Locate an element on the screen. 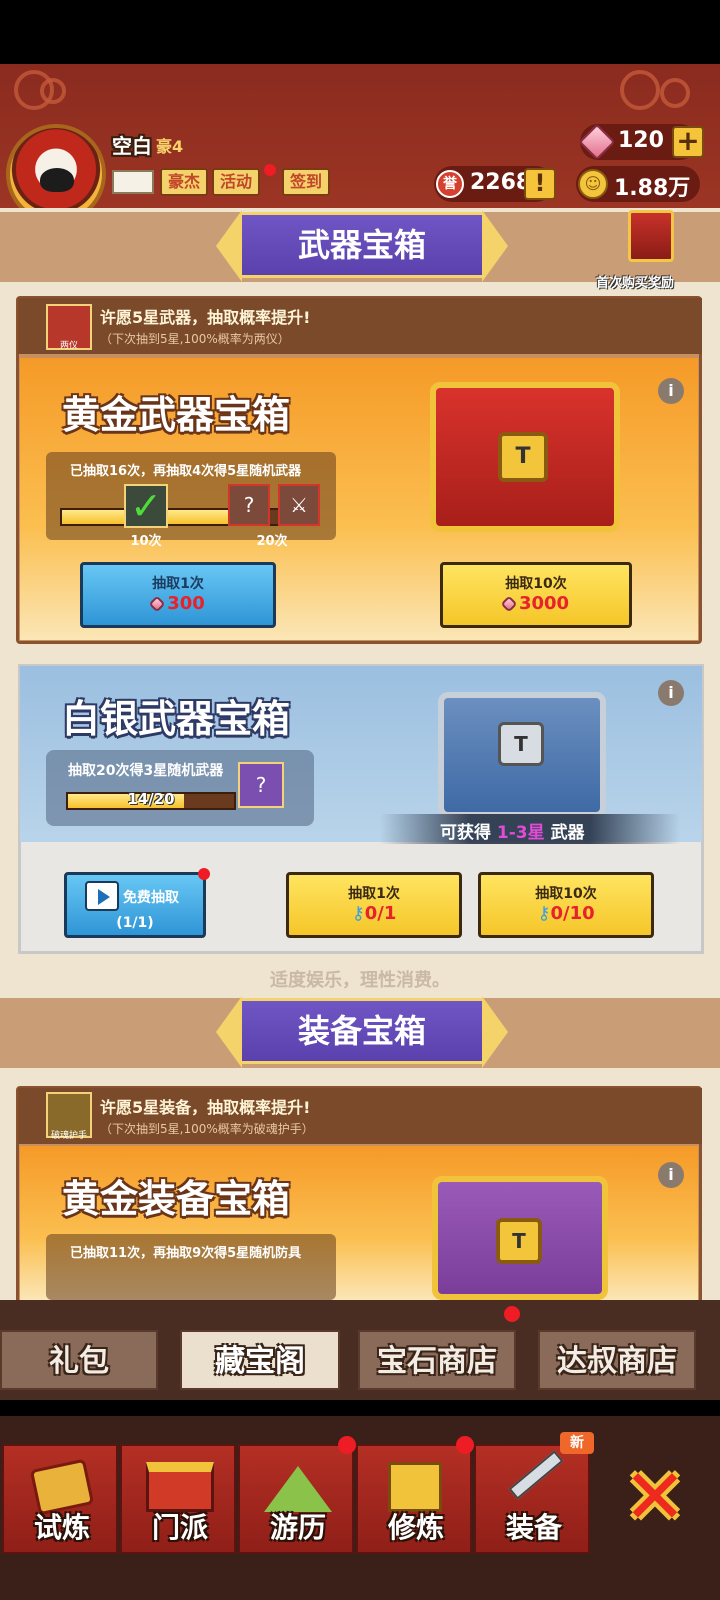  draw-1-price: 300 is located at coordinates (178, 603).